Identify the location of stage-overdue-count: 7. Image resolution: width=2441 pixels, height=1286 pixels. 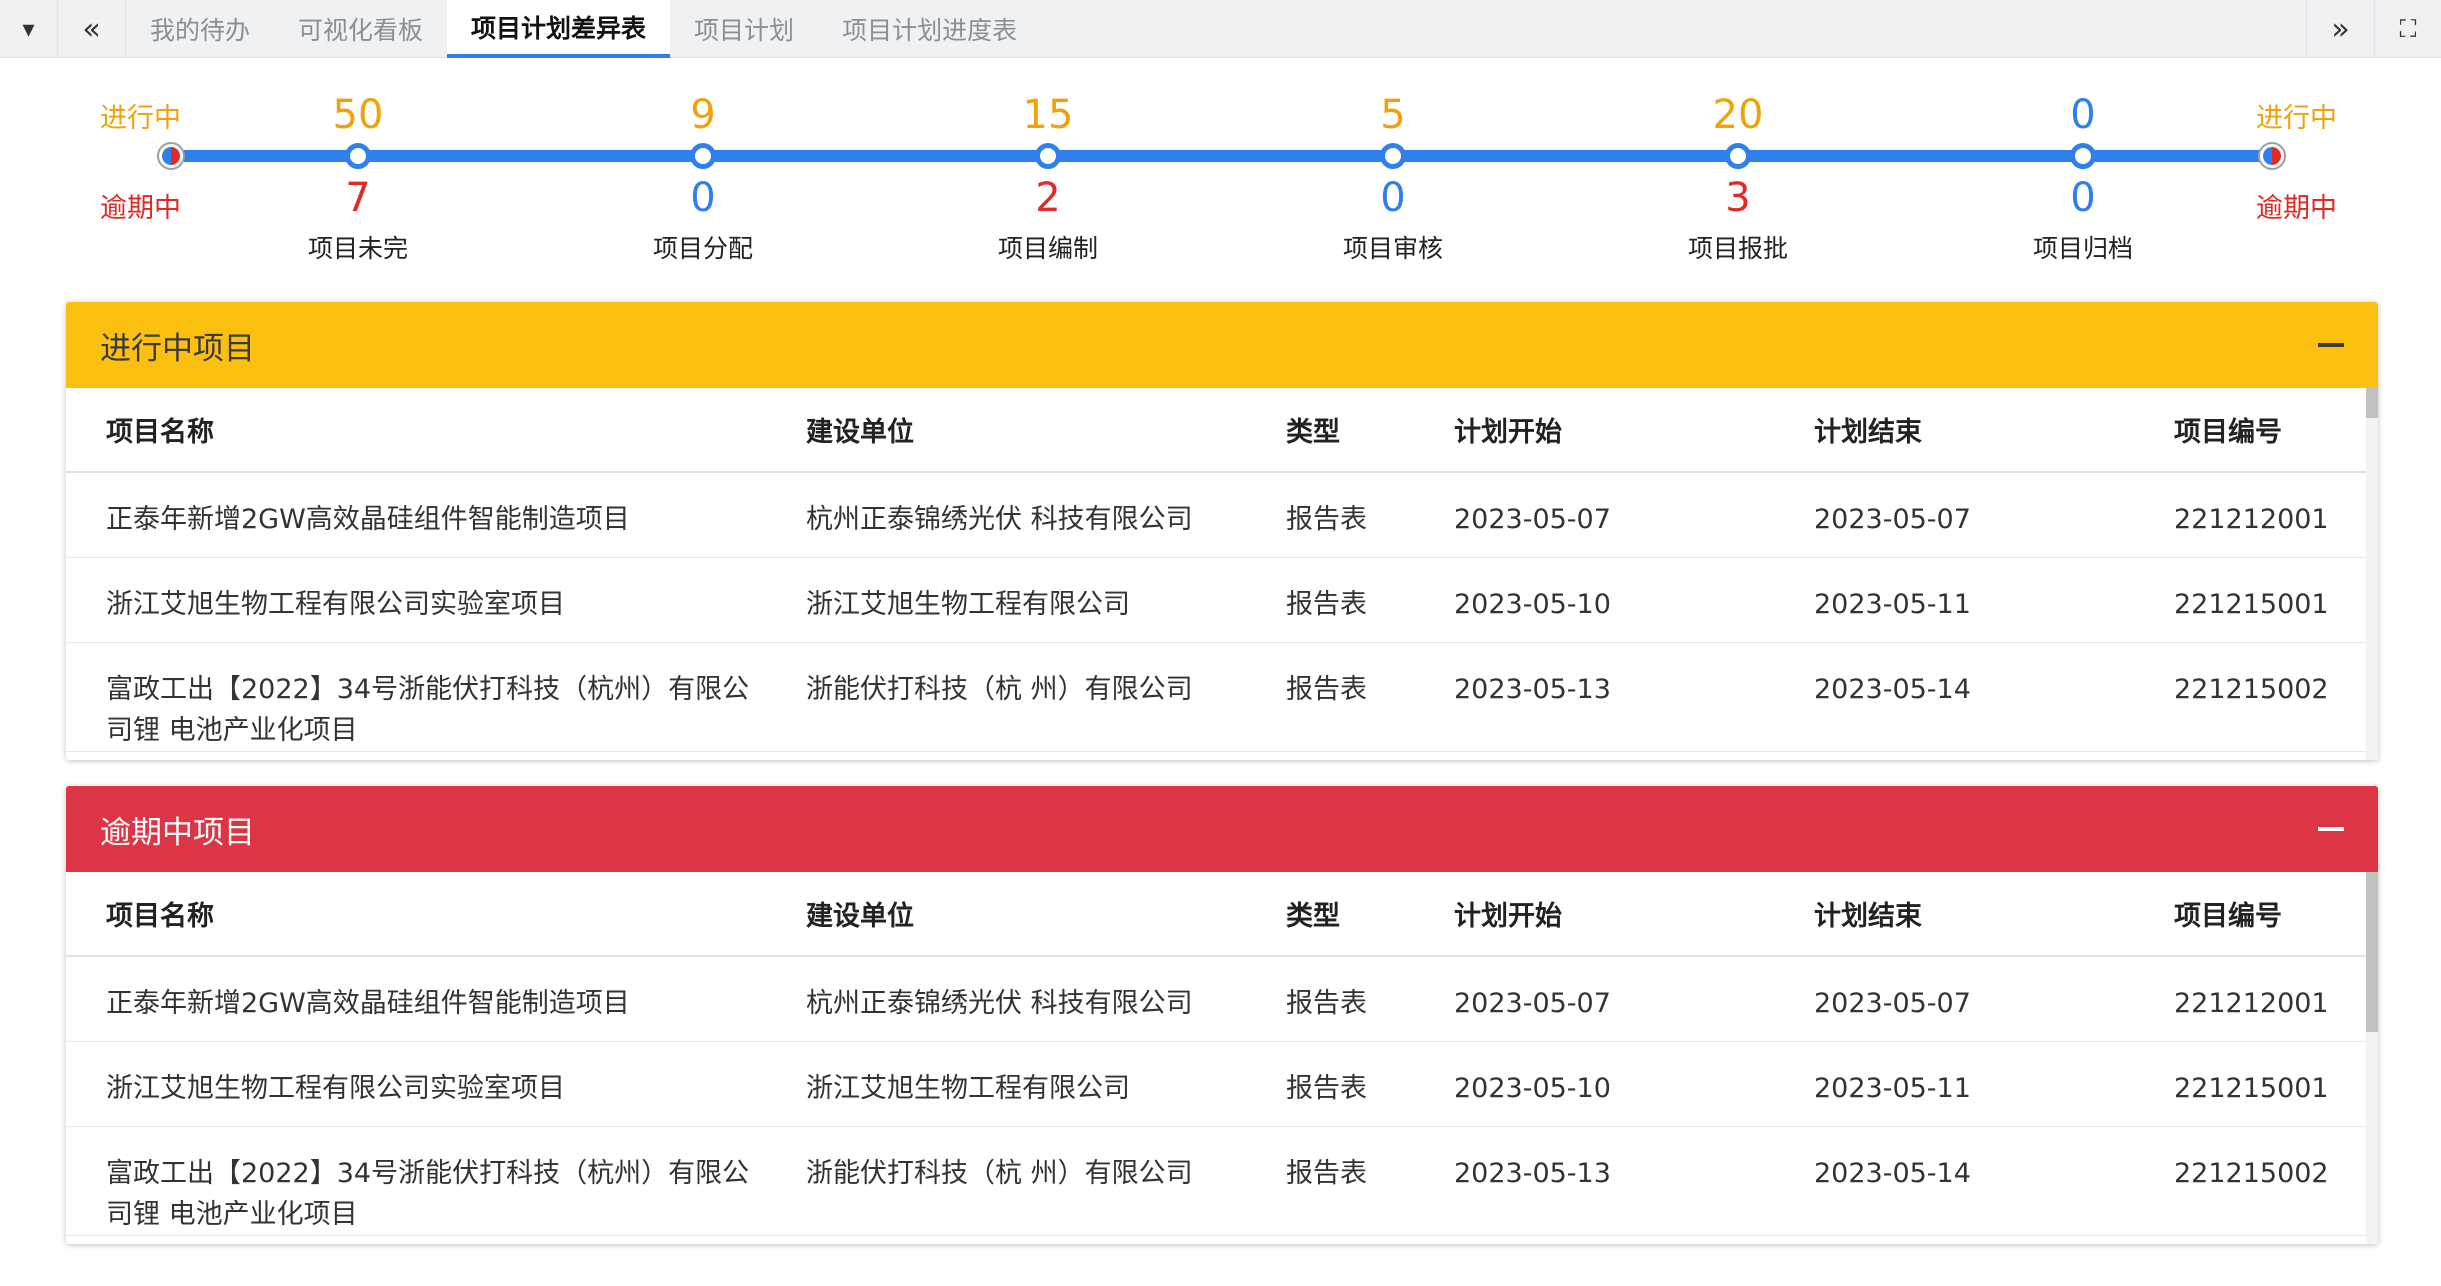
(358, 198).